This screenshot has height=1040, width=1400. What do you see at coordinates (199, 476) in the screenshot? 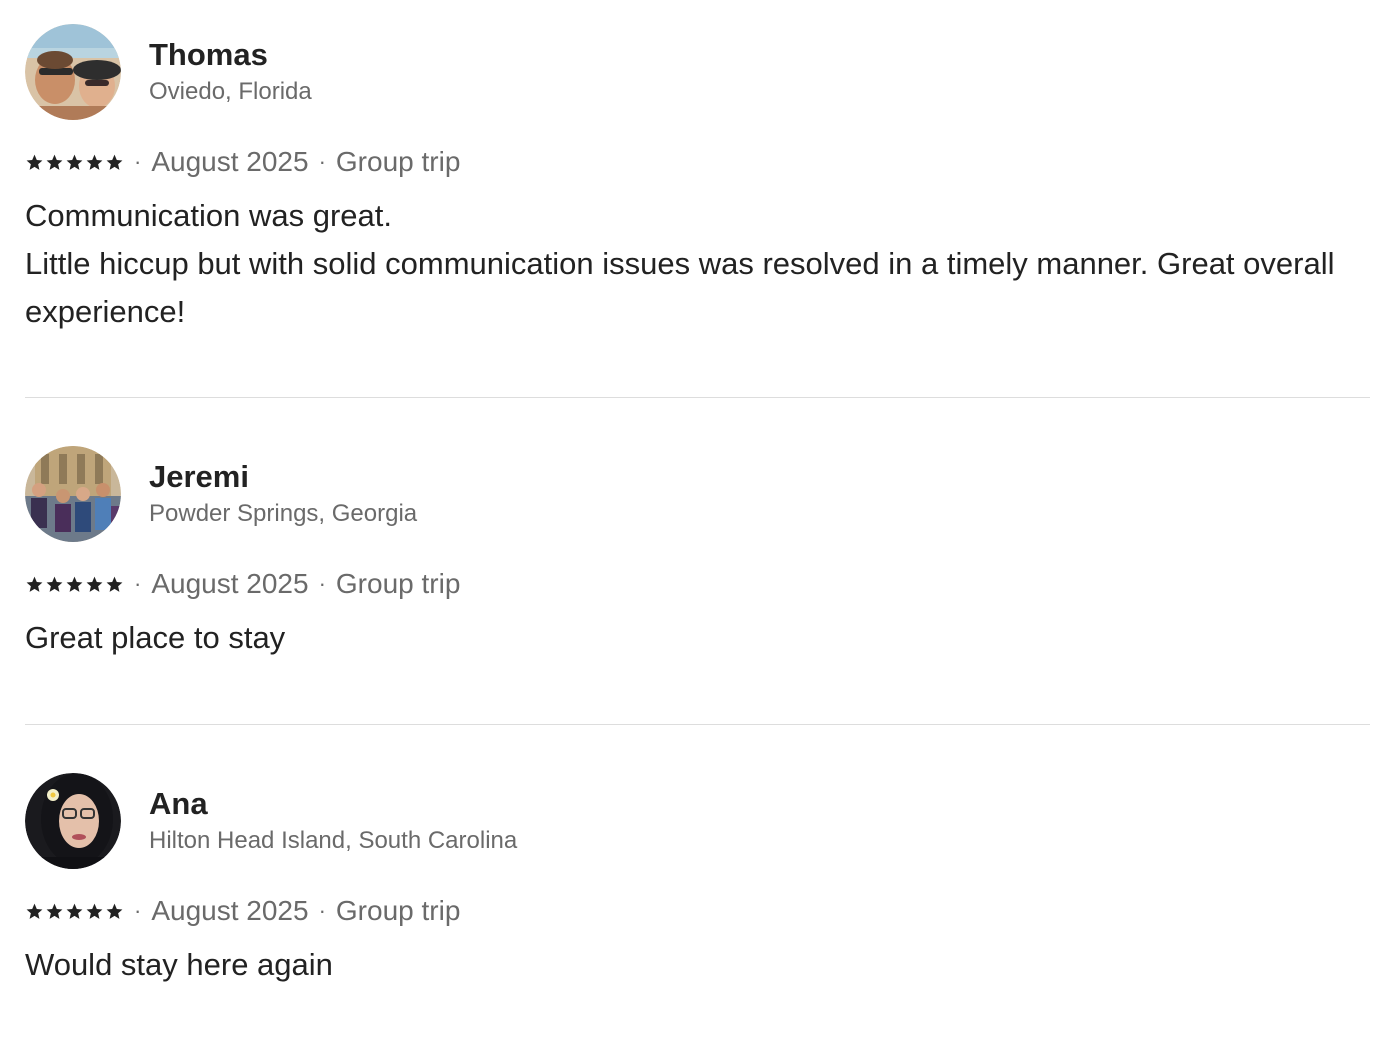
I see `reviewer-name: Jeremi` at bounding box center [199, 476].